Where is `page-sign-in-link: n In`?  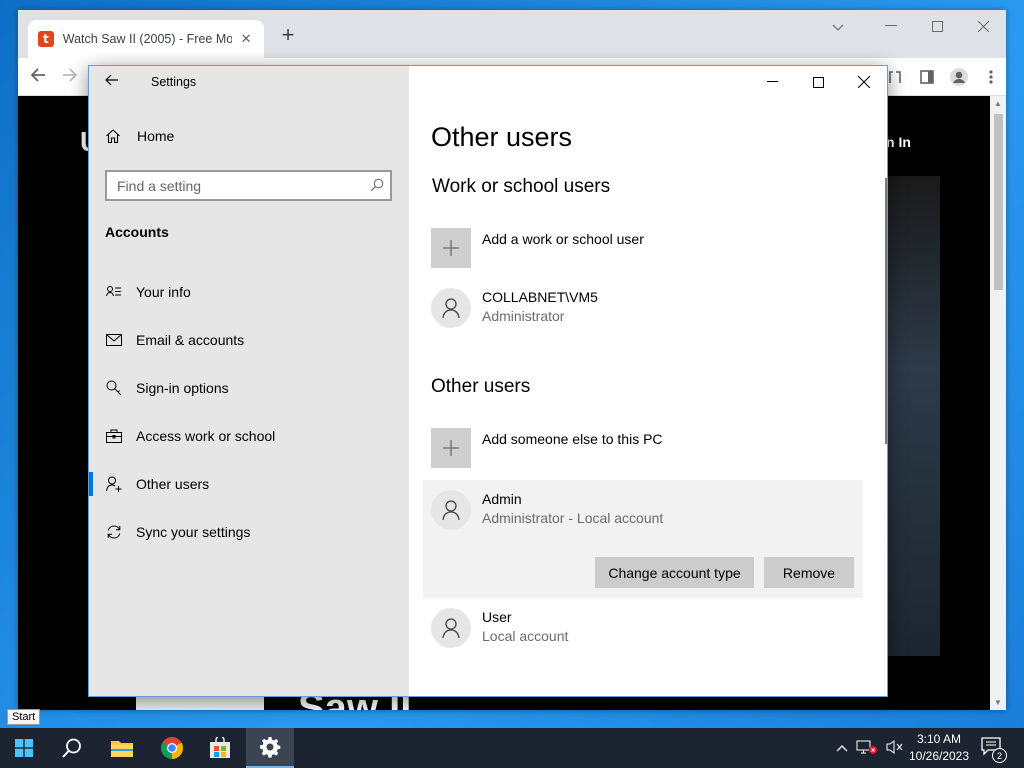
page-sign-in-link: n In is located at coordinates (898, 142).